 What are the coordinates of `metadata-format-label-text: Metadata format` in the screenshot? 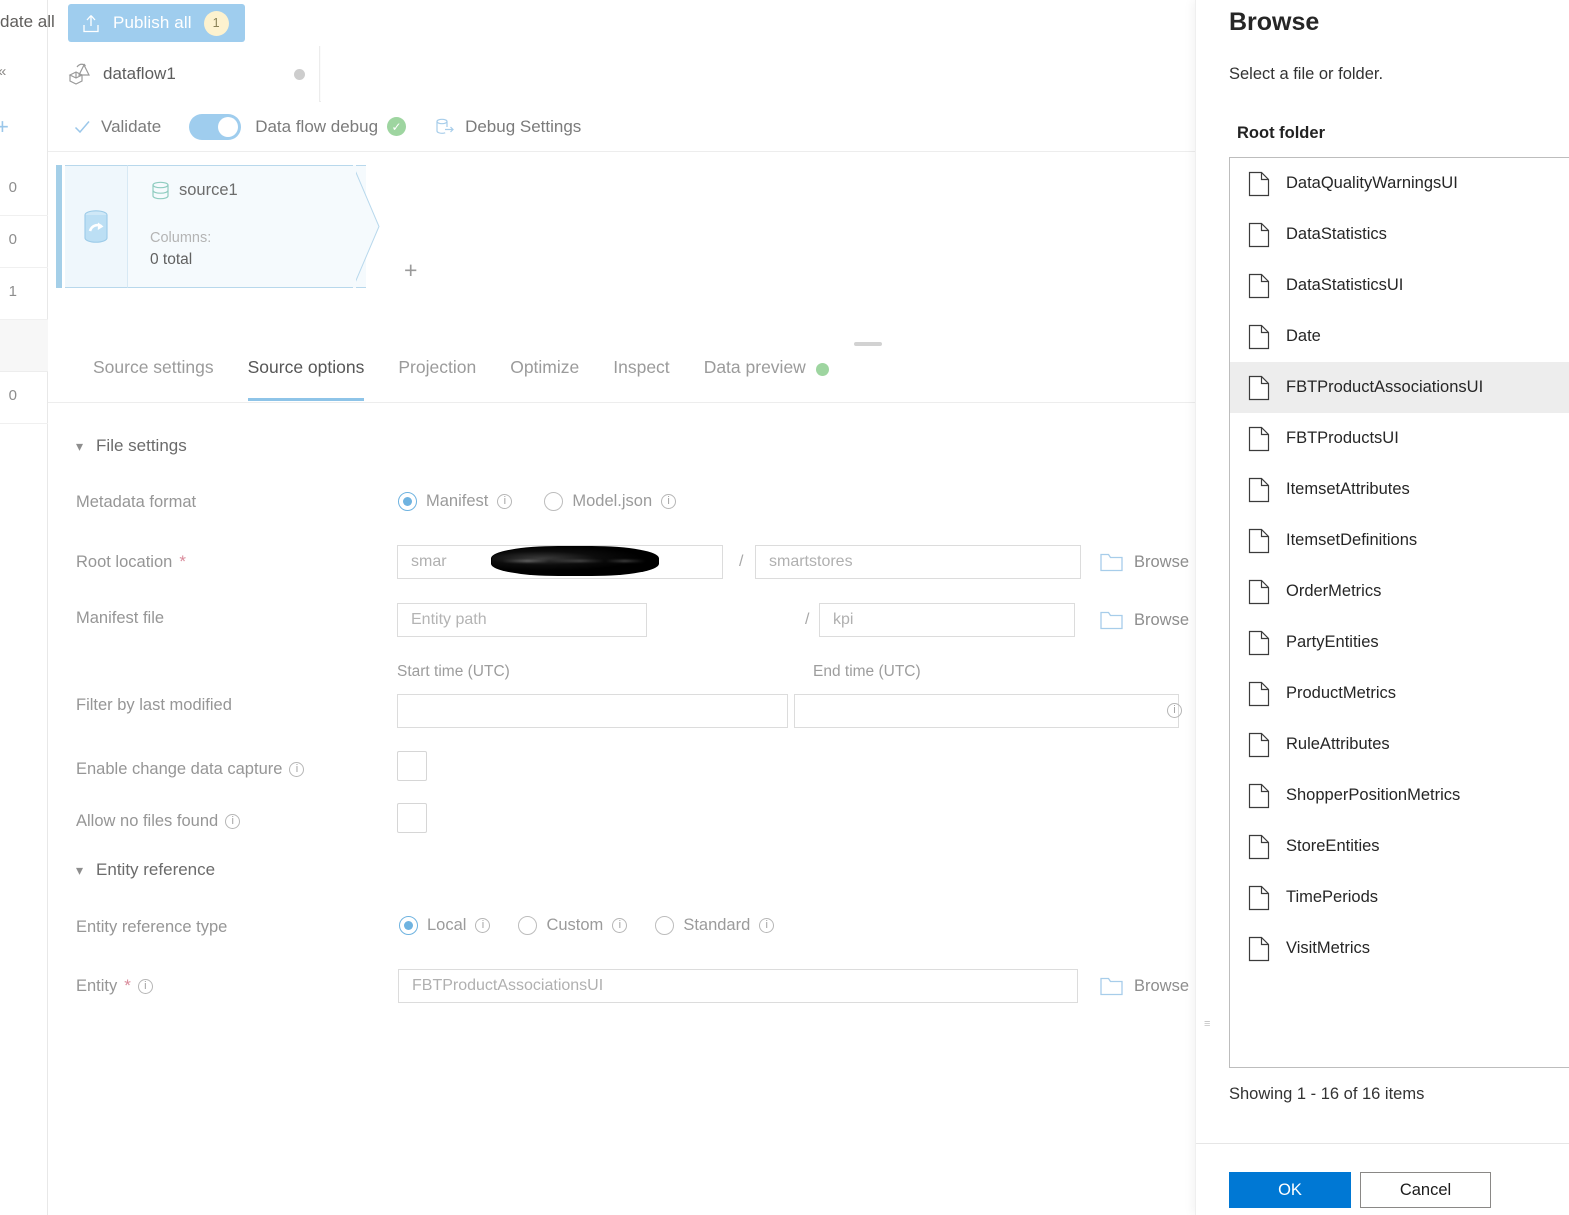 It's located at (136, 502).